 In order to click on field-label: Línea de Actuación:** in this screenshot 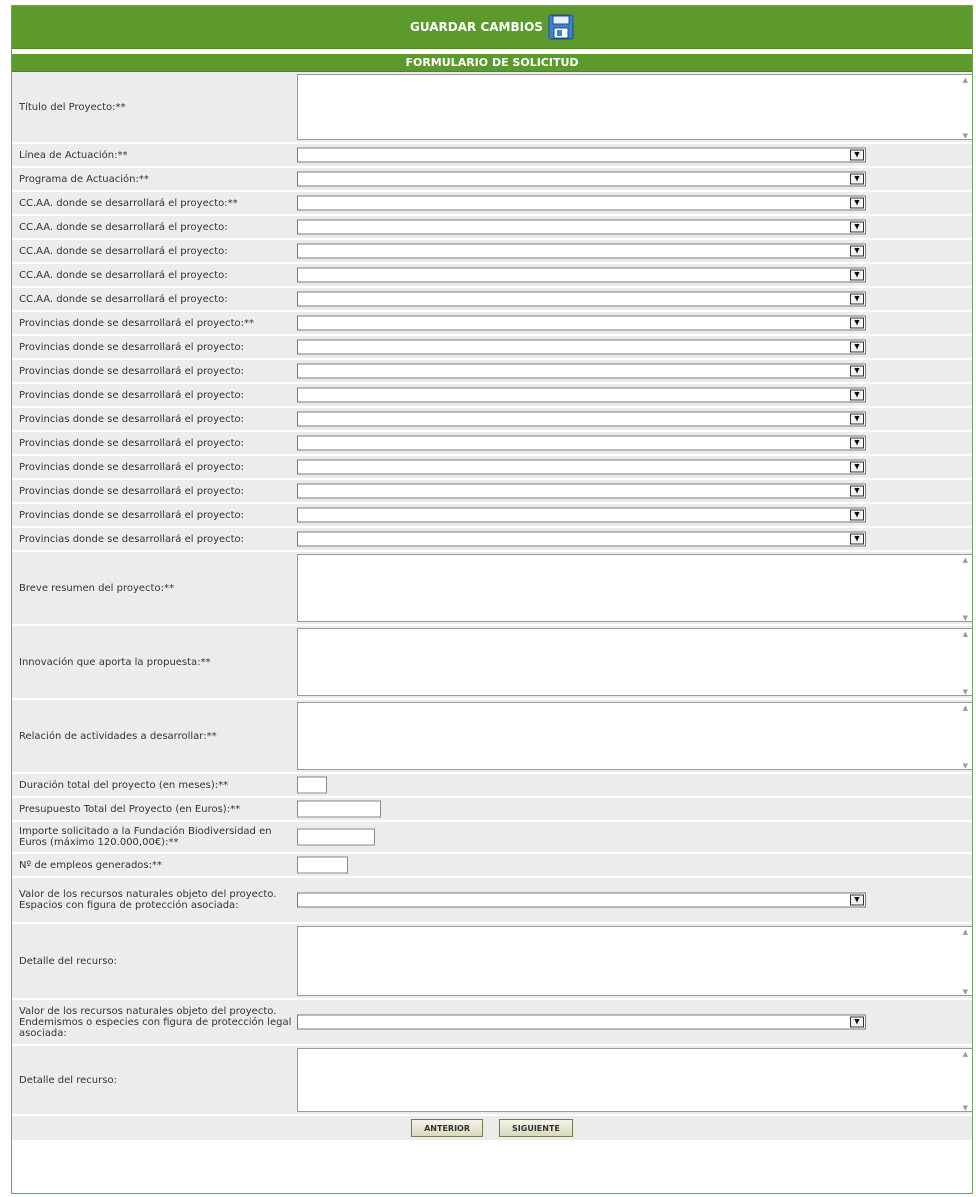, I will do `click(73, 155)`.